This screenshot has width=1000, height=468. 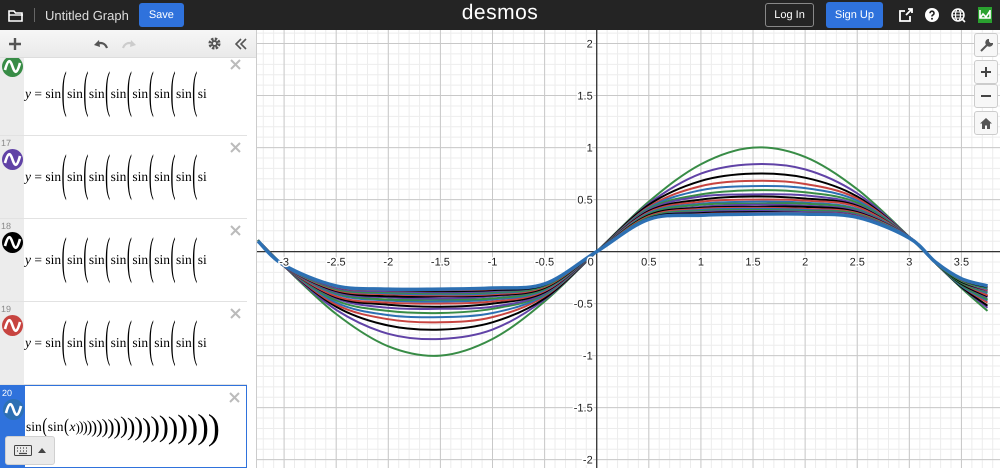 What do you see at coordinates (857, 262) in the screenshot?
I see `tick-label: 2.5` at bounding box center [857, 262].